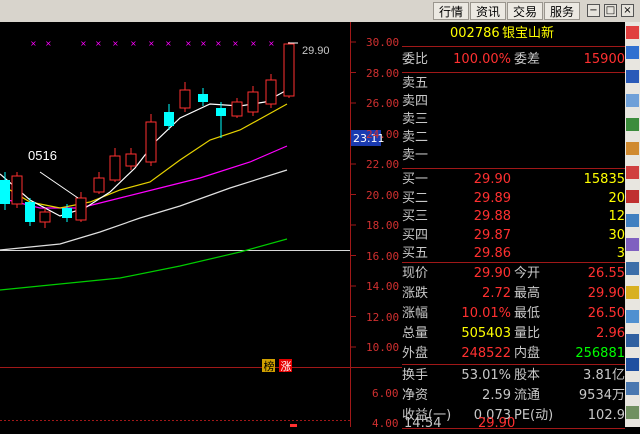 The width and height of the screenshot is (640, 434). Describe the element at coordinates (415, 119) in the screenshot. I see `sell-row-3: 卖三` at that location.